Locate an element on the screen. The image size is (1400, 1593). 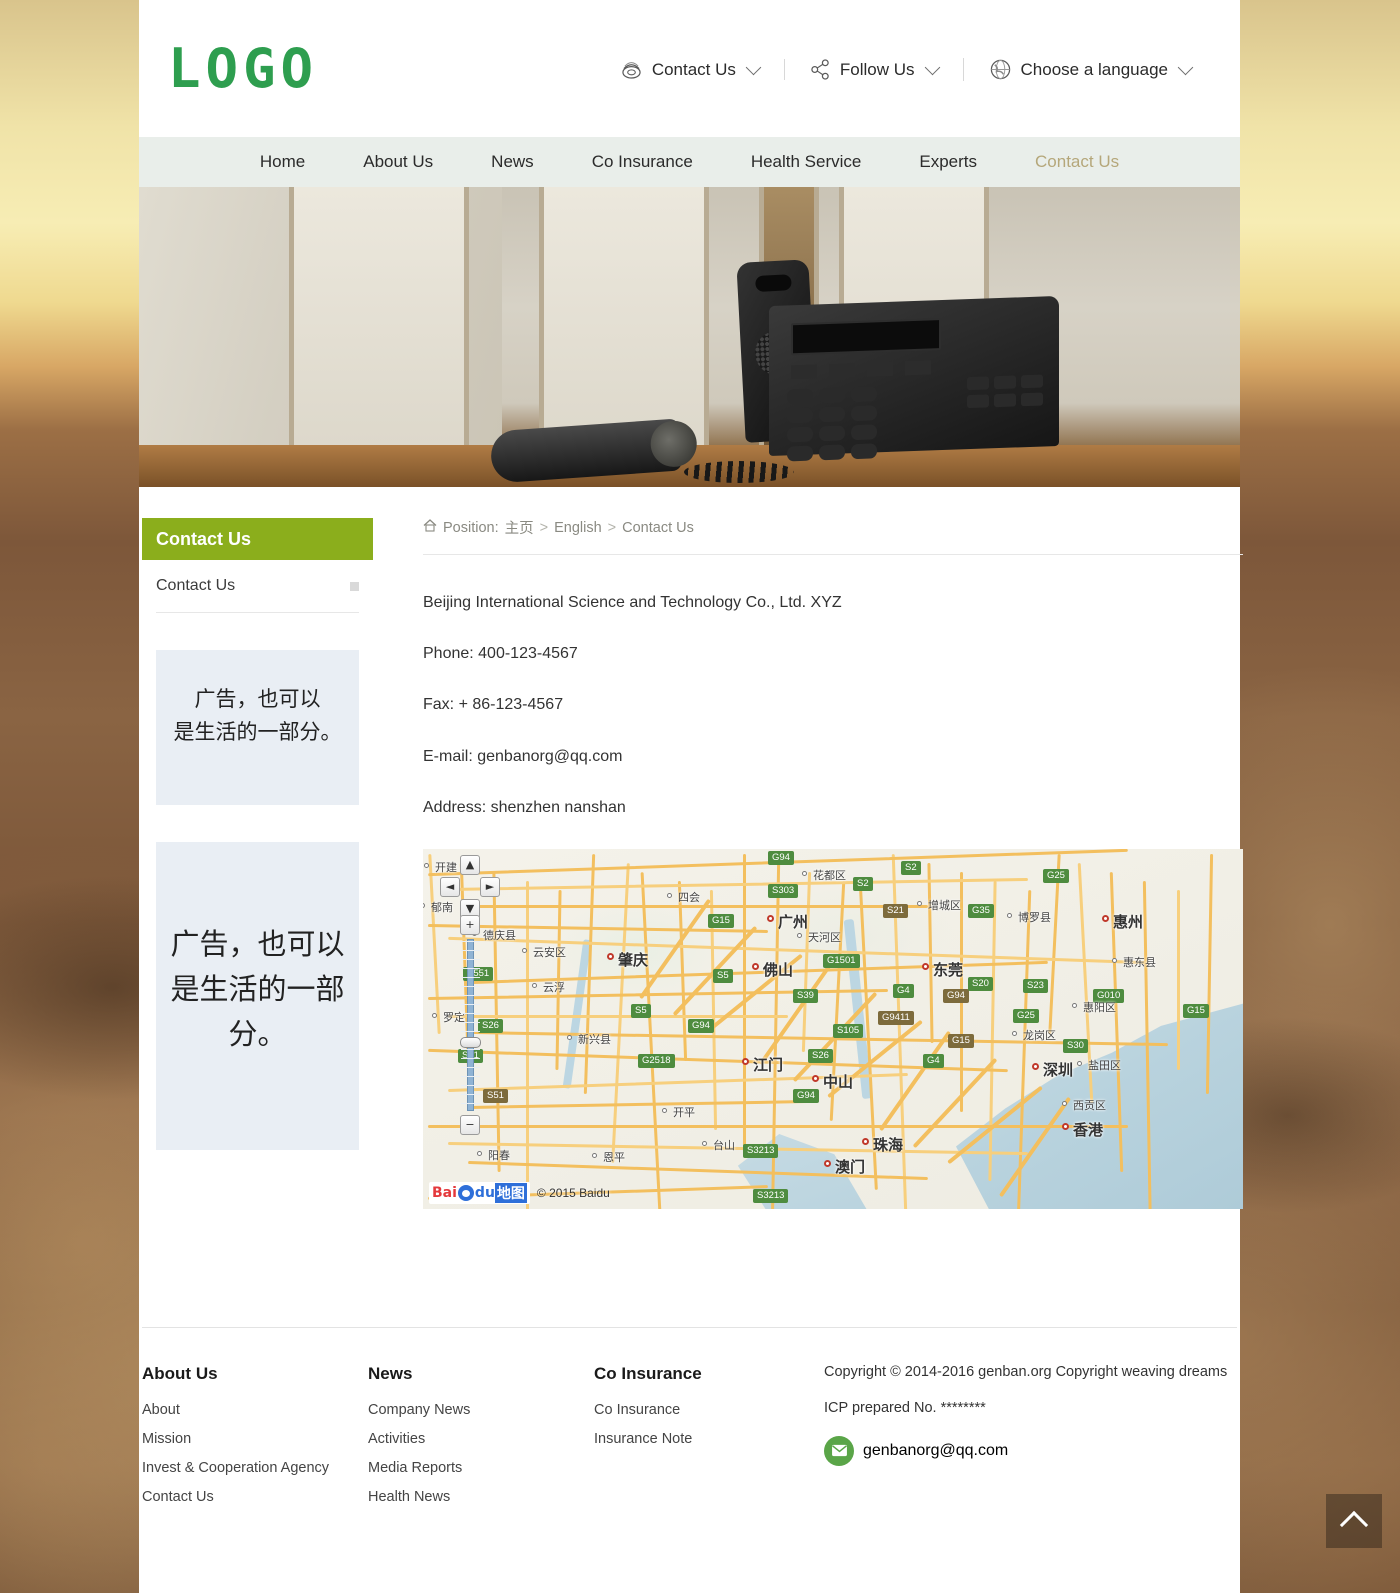
map-city-label: 珠海 is located at coordinates (888, 1144).